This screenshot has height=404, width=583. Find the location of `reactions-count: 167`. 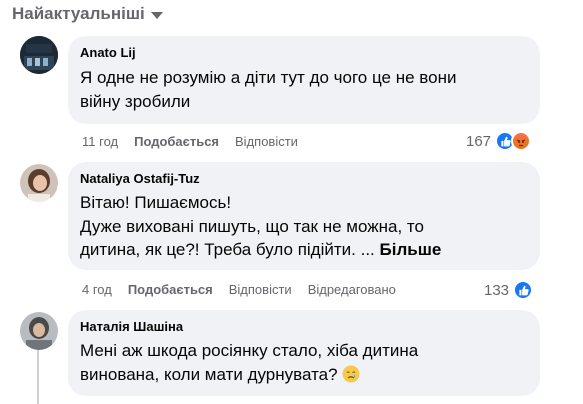

reactions-count: 167 is located at coordinates (479, 141).